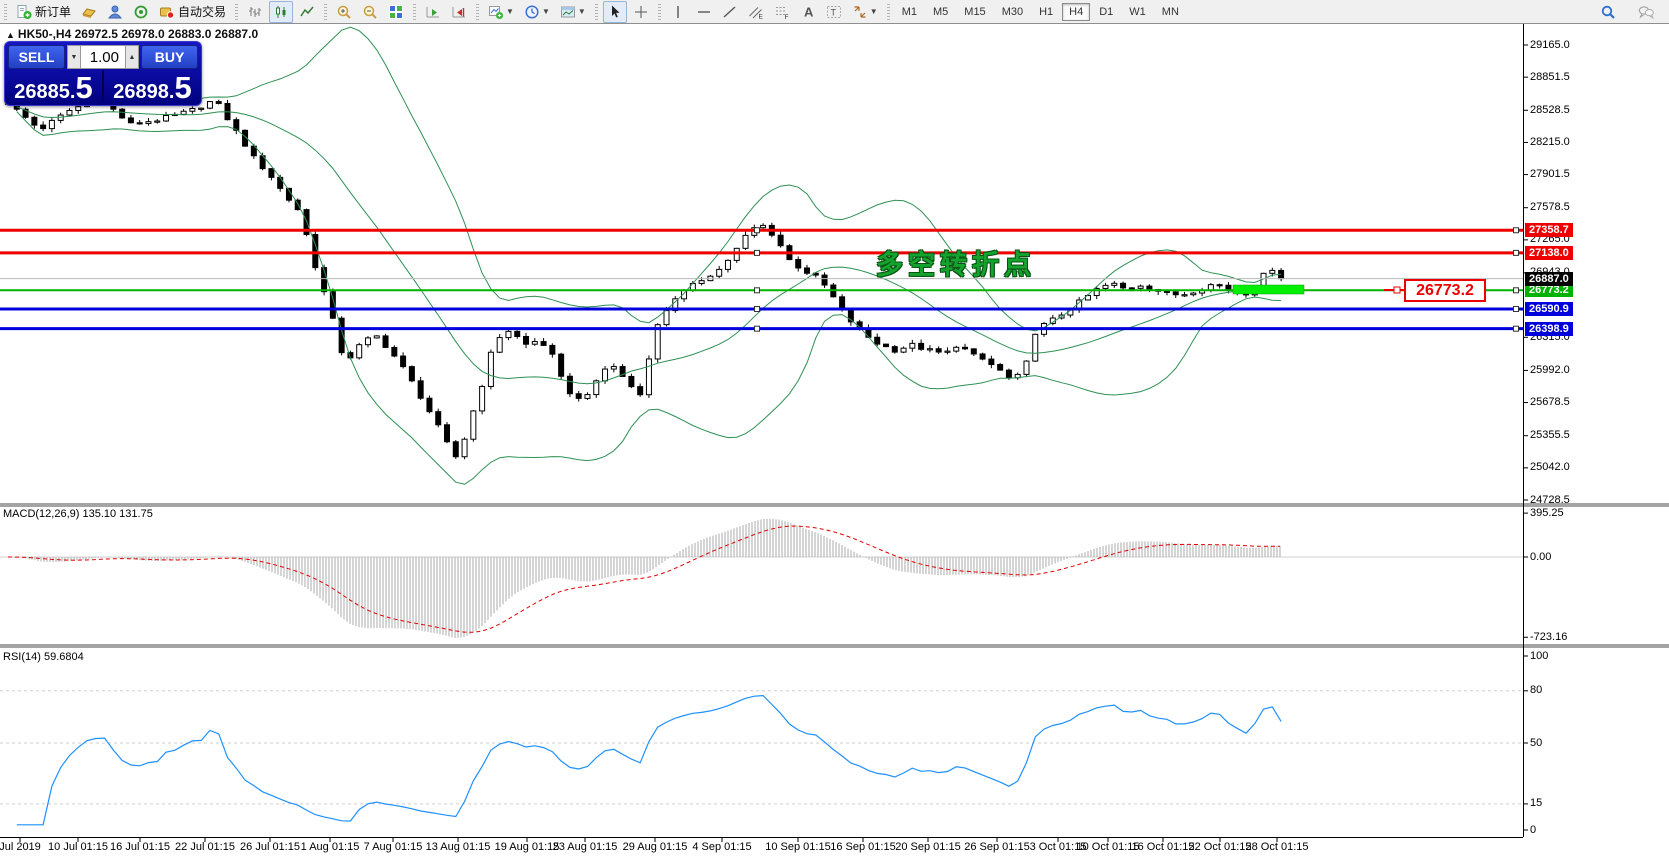 The height and width of the screenshot is (858, 1669). I want to click on timeframe-m1-button: M1, so click(909, 12).